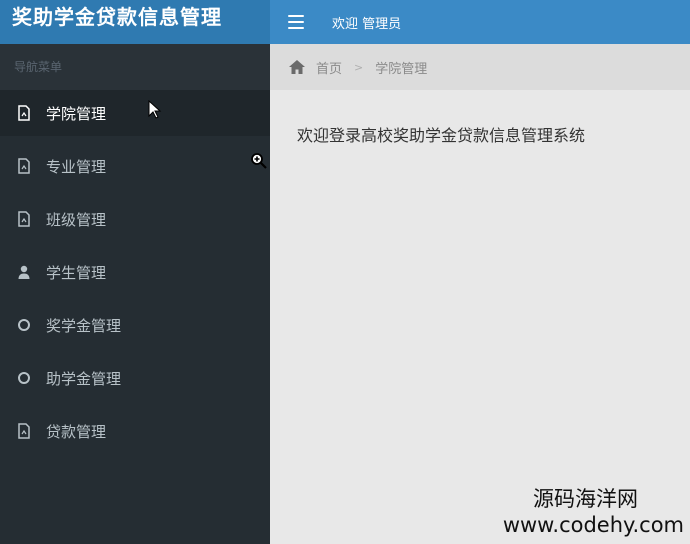 This screenshot has width=690, height=544. Describe the element at coordinates (135, 113) in the screenshot. I see `sidebar-item-college: 学院管理` at that location.